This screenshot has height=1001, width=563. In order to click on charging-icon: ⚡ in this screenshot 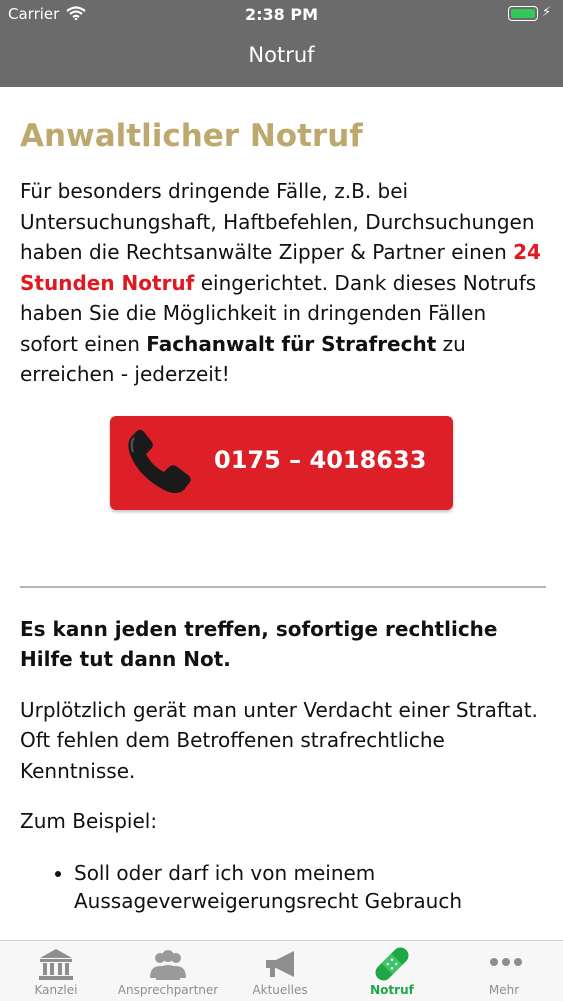, I will do `click(547, 12)`.